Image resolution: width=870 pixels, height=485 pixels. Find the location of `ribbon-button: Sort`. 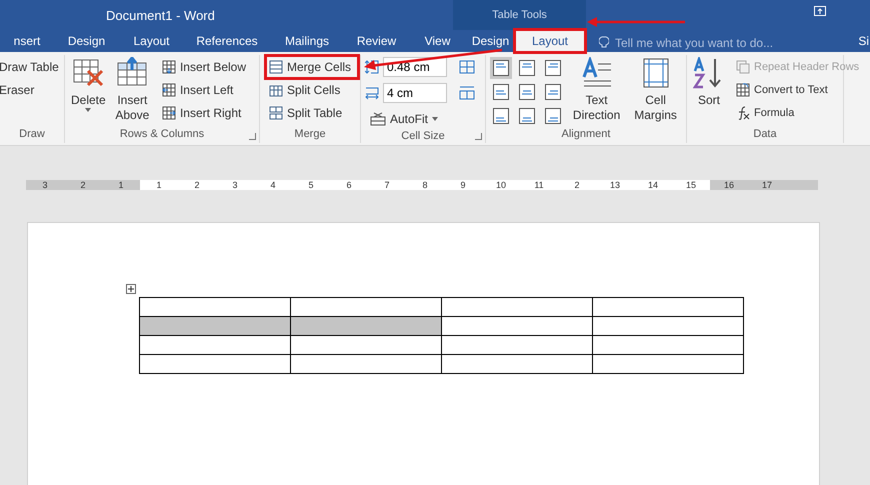

ribbon-button: Sort is located at coordinates (709, 91).